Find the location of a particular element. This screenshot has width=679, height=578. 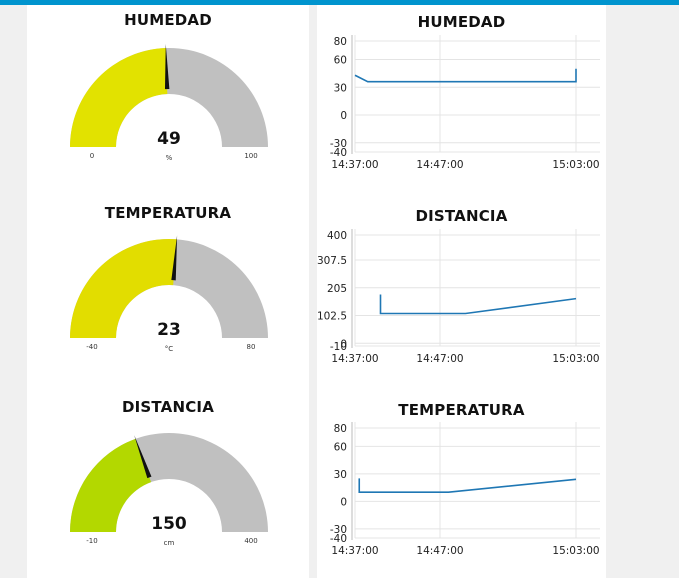

chart-y-tick-label: -10 is located at coordinates (338, 347).